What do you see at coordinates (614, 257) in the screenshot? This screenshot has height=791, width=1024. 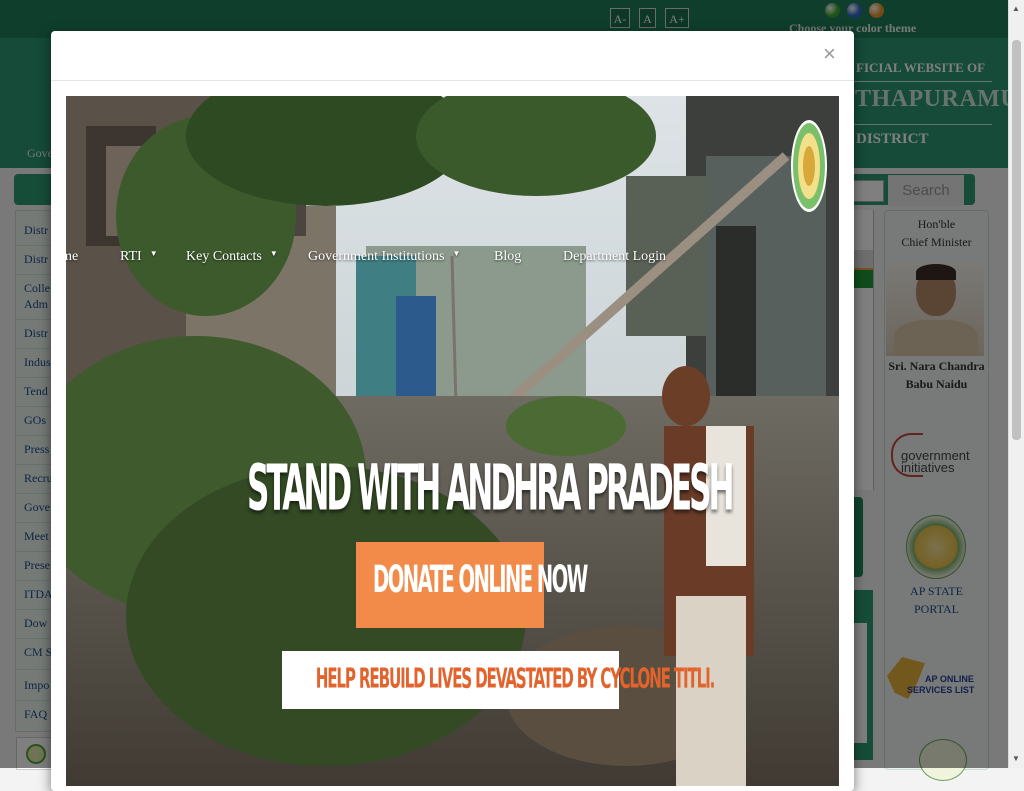 I see `nav-item-department-login: Department Login` at bounding box center [614, 257].